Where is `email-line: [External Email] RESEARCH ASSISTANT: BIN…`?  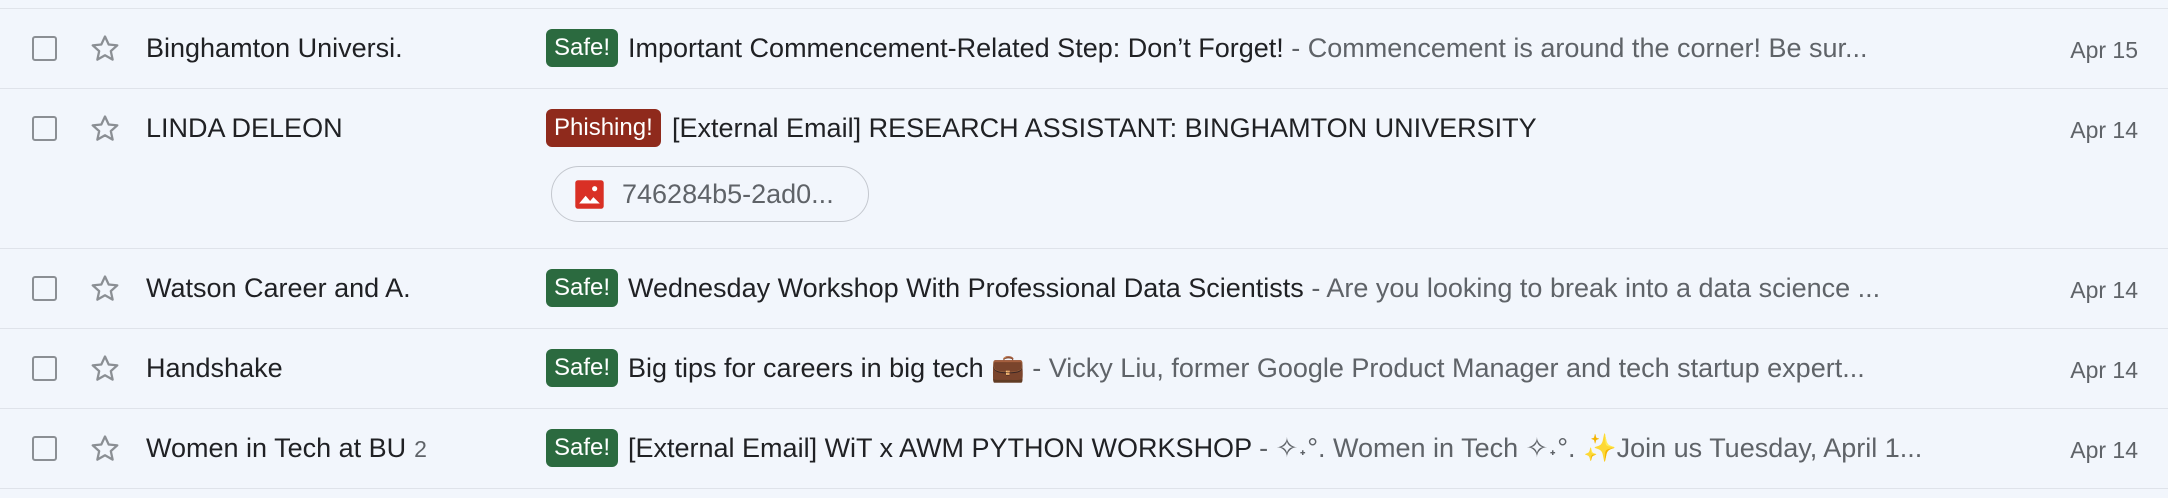
email-line: [External Email] RESEARCH ASSISTANT: BIN… is located at coordinates (1310, 128).